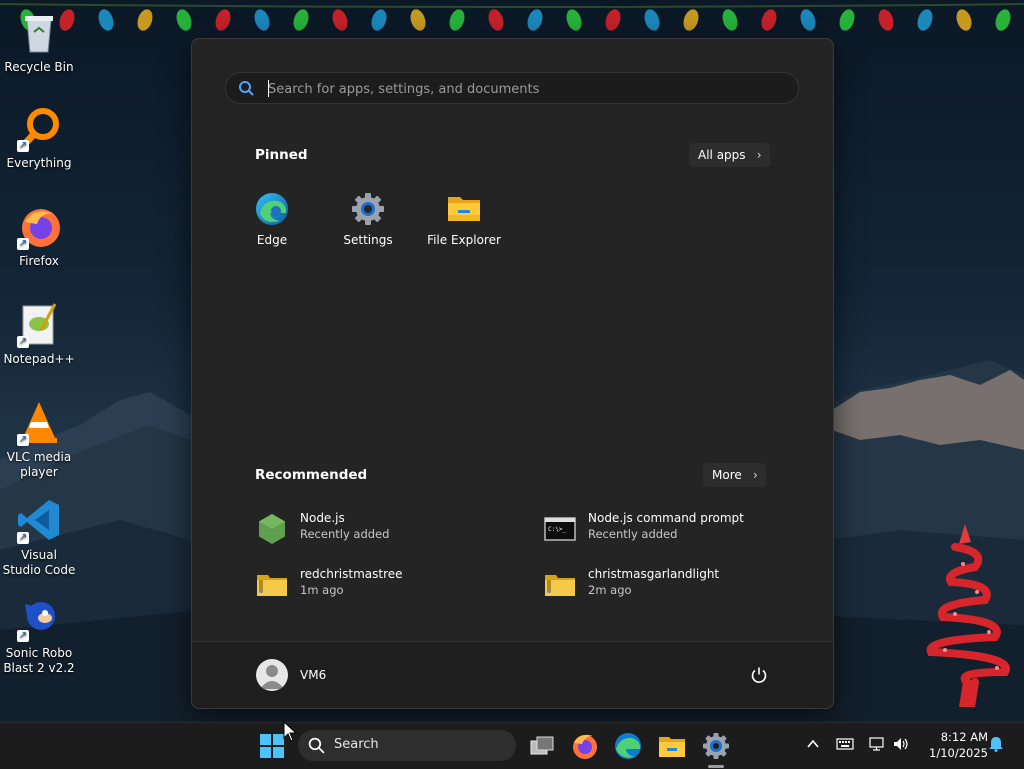 The image size is (1024, 769). I want to click on taskbar-search-box: Search, so click(407, 745).